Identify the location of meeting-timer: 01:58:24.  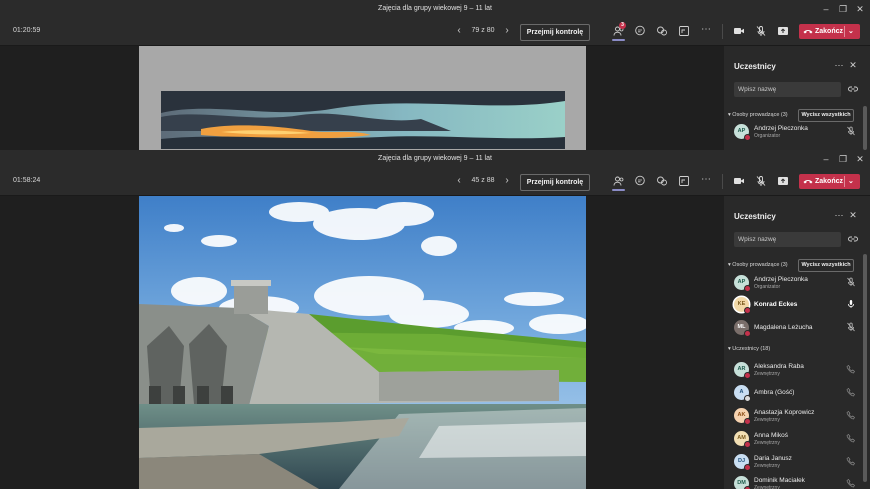
(27, 180).